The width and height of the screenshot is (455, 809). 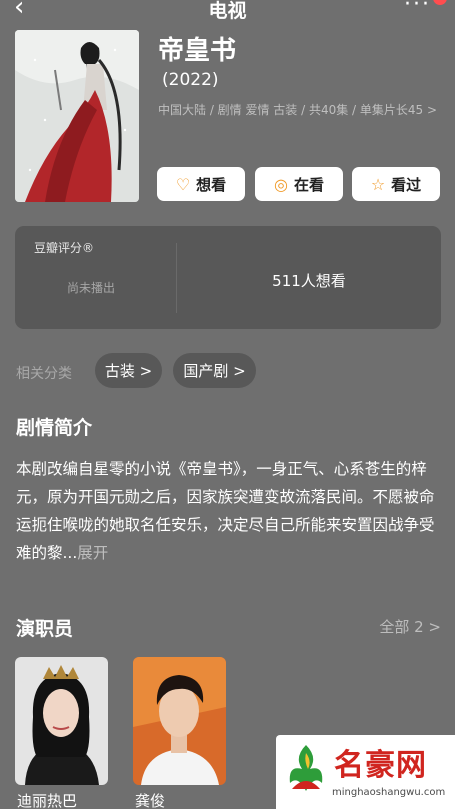 I want to click on watching-button: ◎ 在看, so click(x=299, y=184).